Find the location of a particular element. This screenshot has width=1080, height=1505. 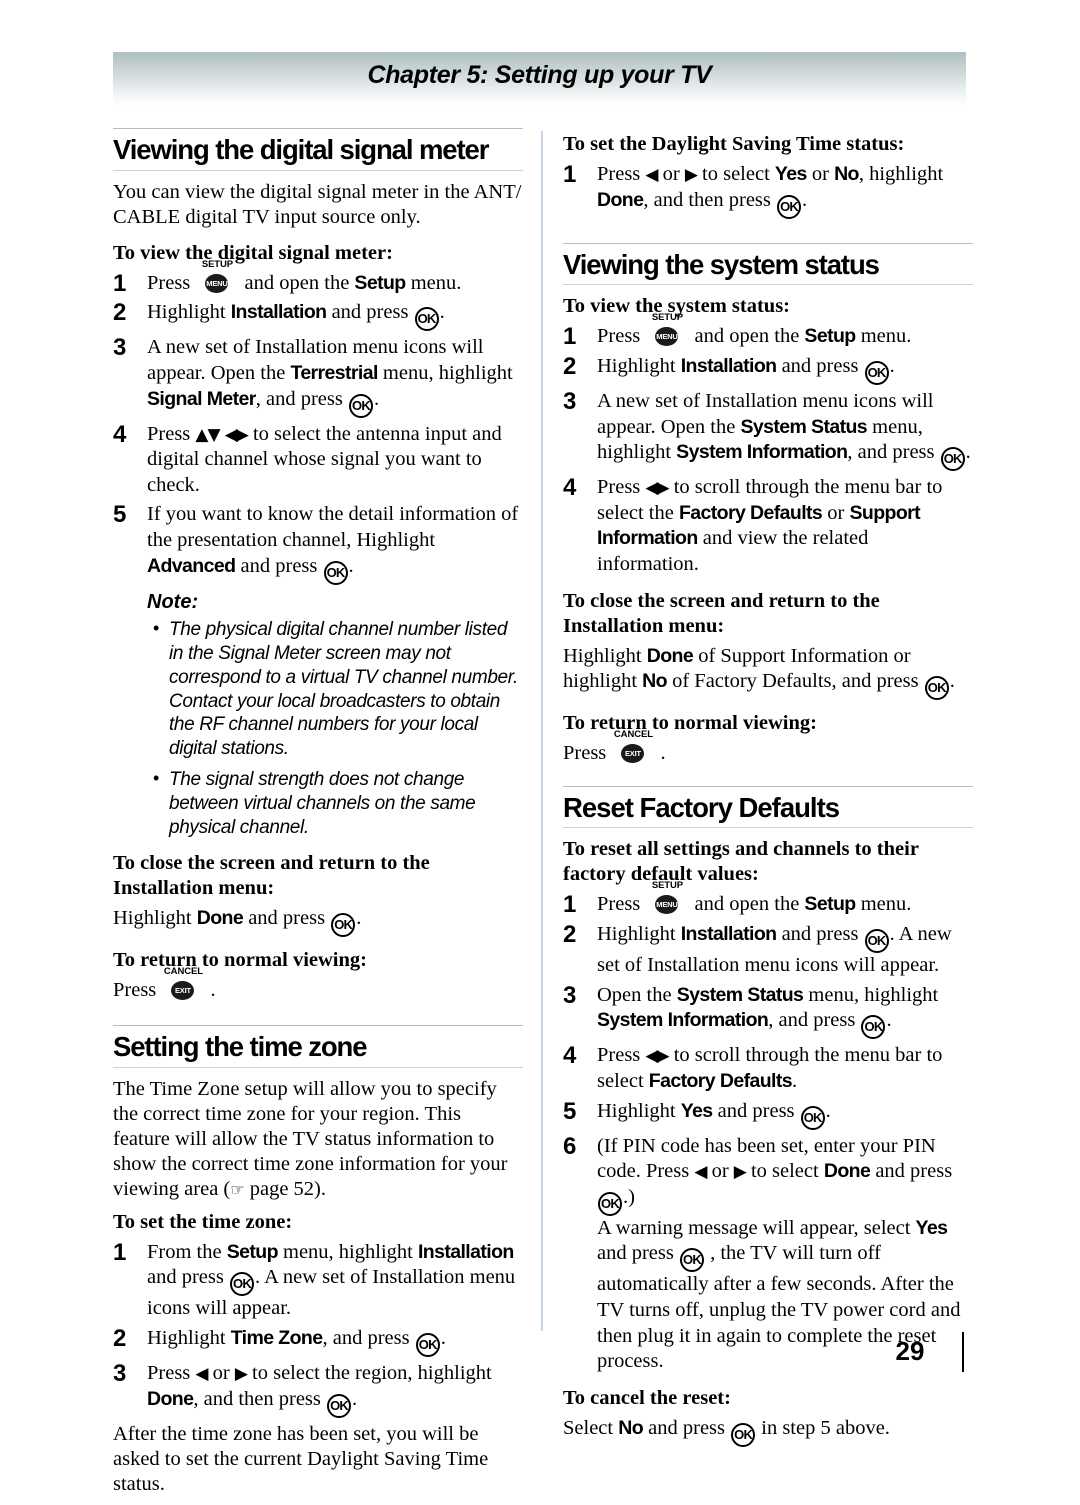

cancel-exit-key-icon: CANCEL EXIT is located at coordinates (183, 984).